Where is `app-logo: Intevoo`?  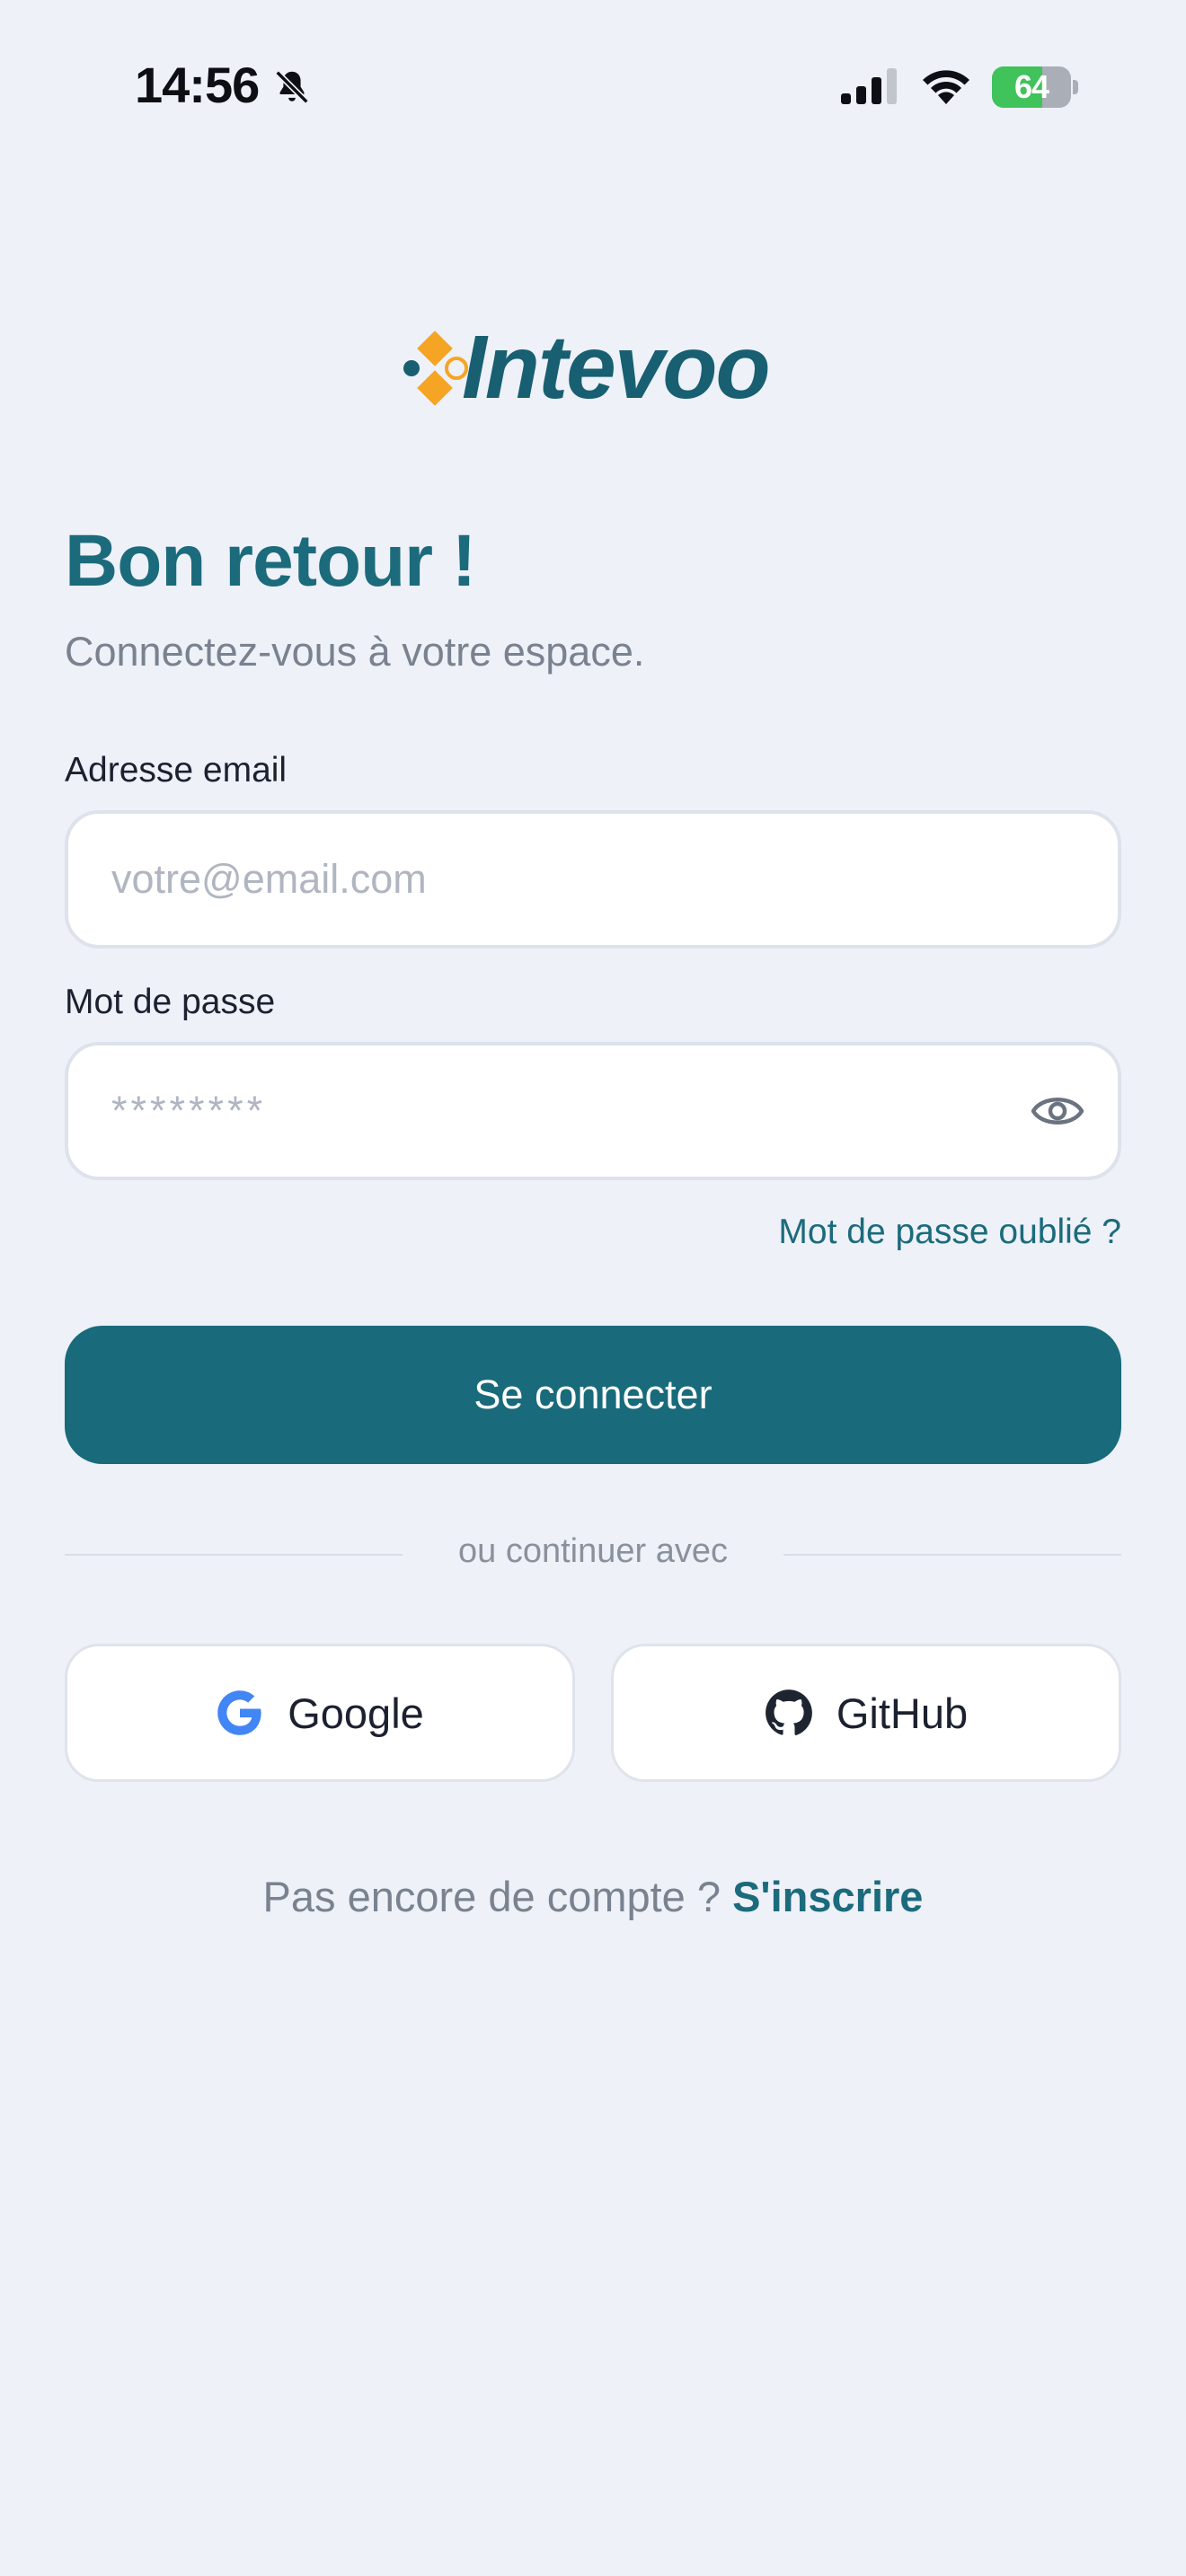
app-logo: Intevoo is located at coordinates (598, 369).